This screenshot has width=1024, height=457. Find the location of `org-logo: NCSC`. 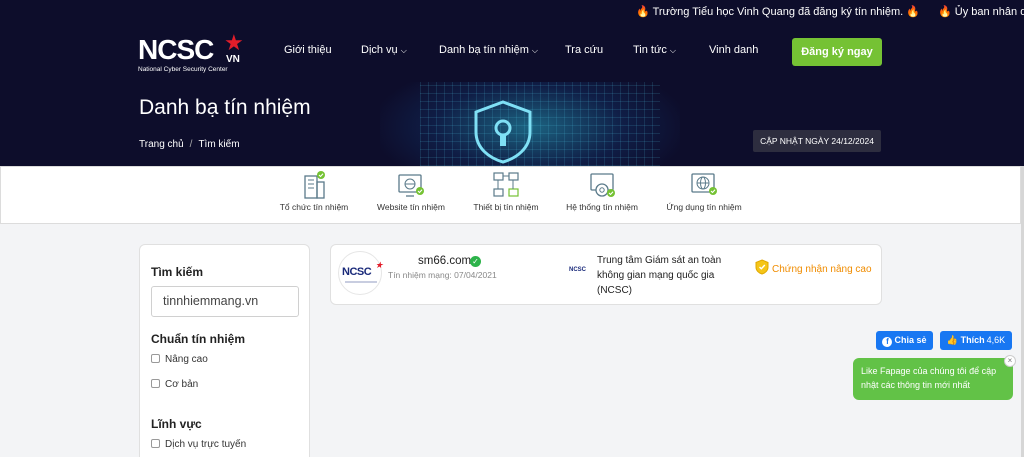

org-logo: NCSC is located at coordinates (578, 270).